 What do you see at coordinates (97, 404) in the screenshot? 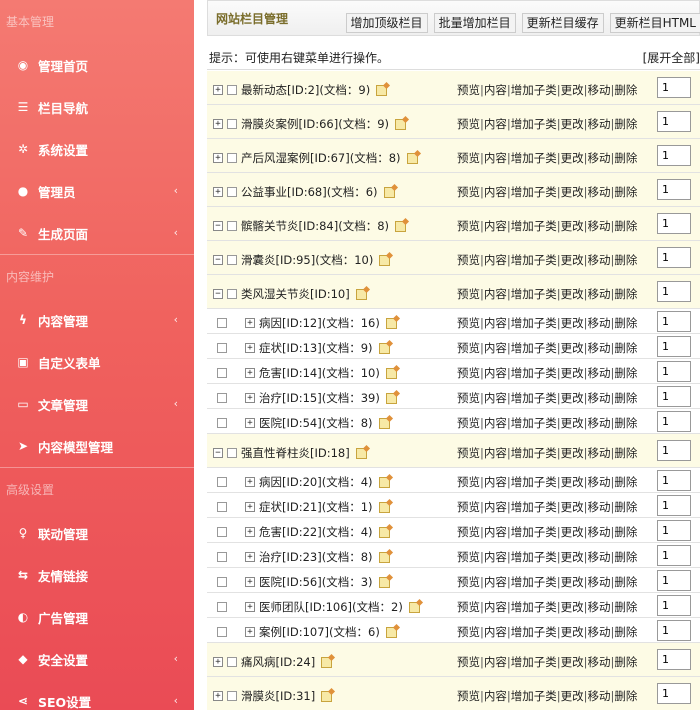
I see `sidebar-item-7: ▭ 文章管理 ‹` at bounding box center [97, 404].